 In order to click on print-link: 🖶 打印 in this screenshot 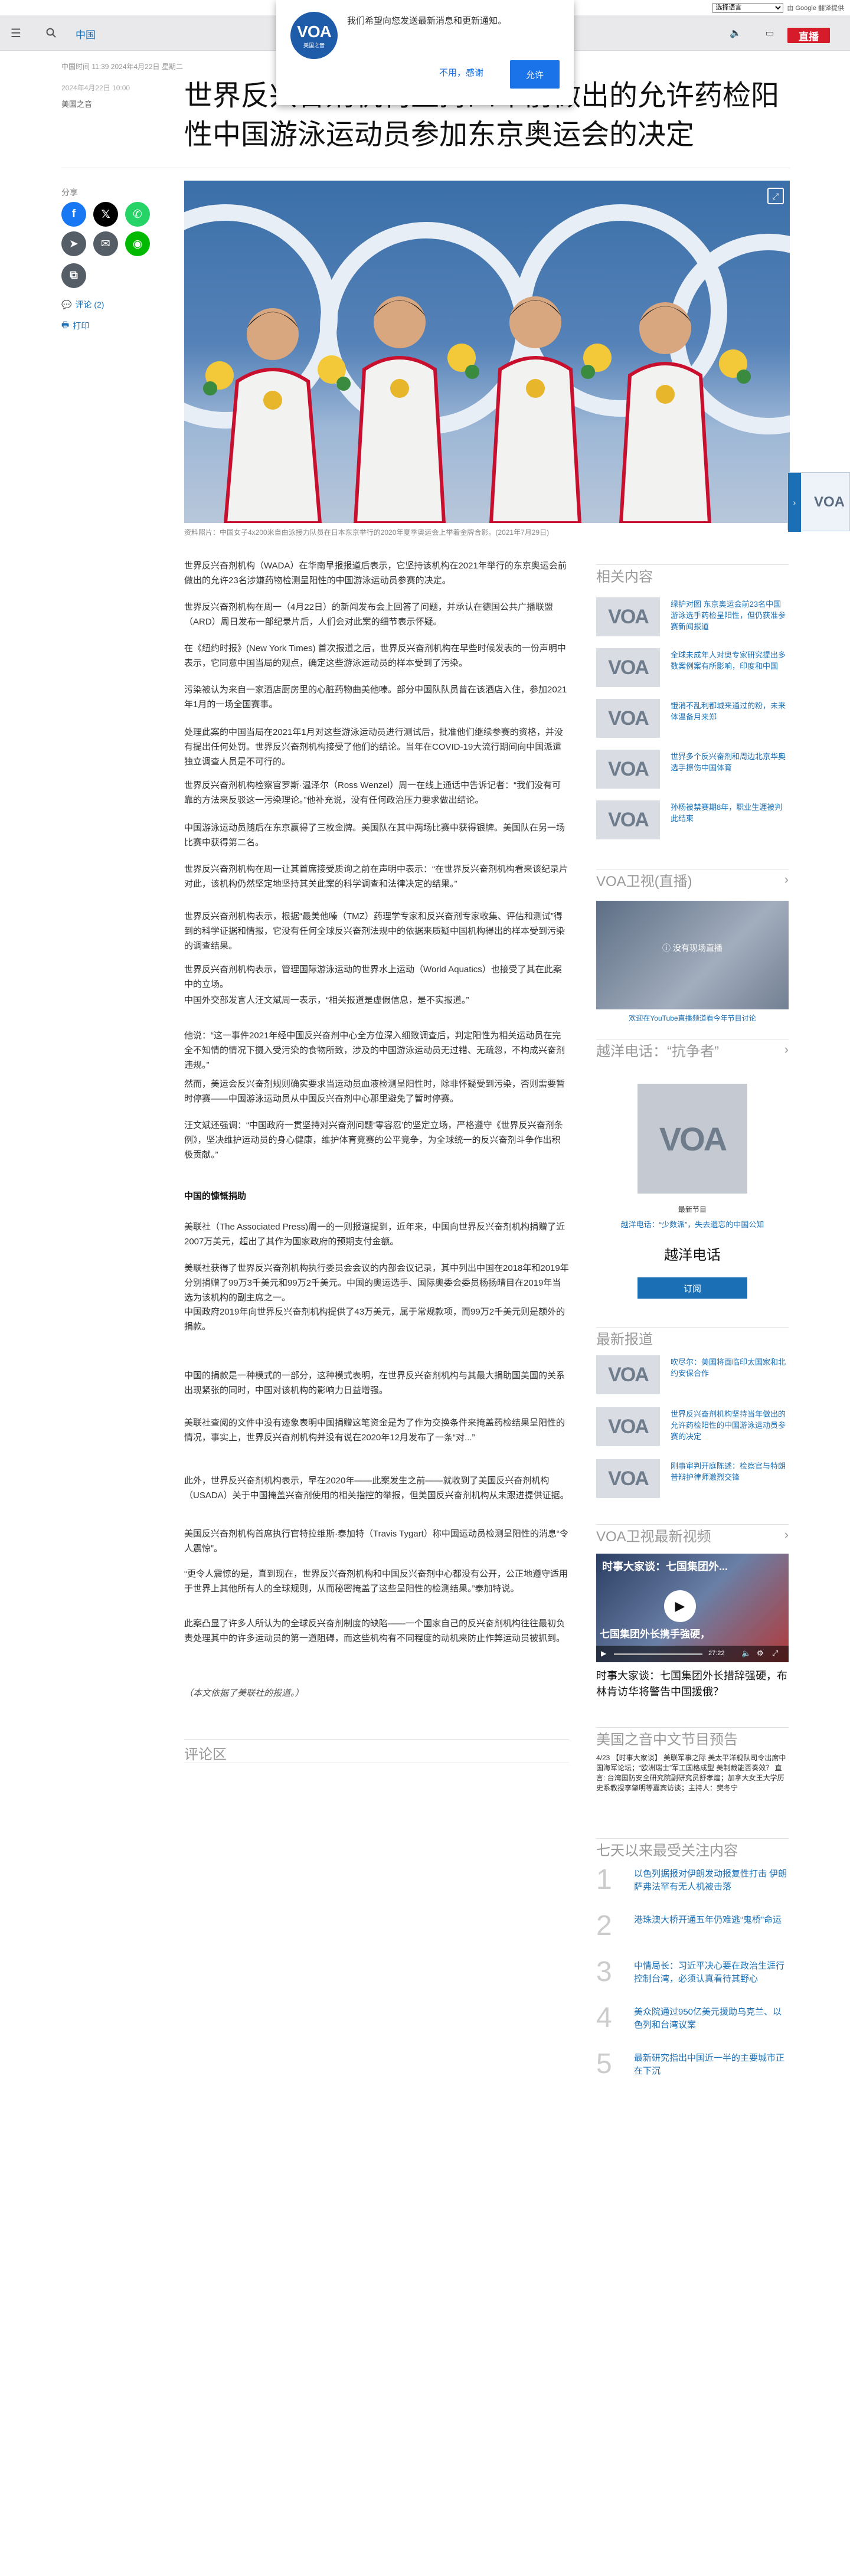, I will do `click(75, 326)`.